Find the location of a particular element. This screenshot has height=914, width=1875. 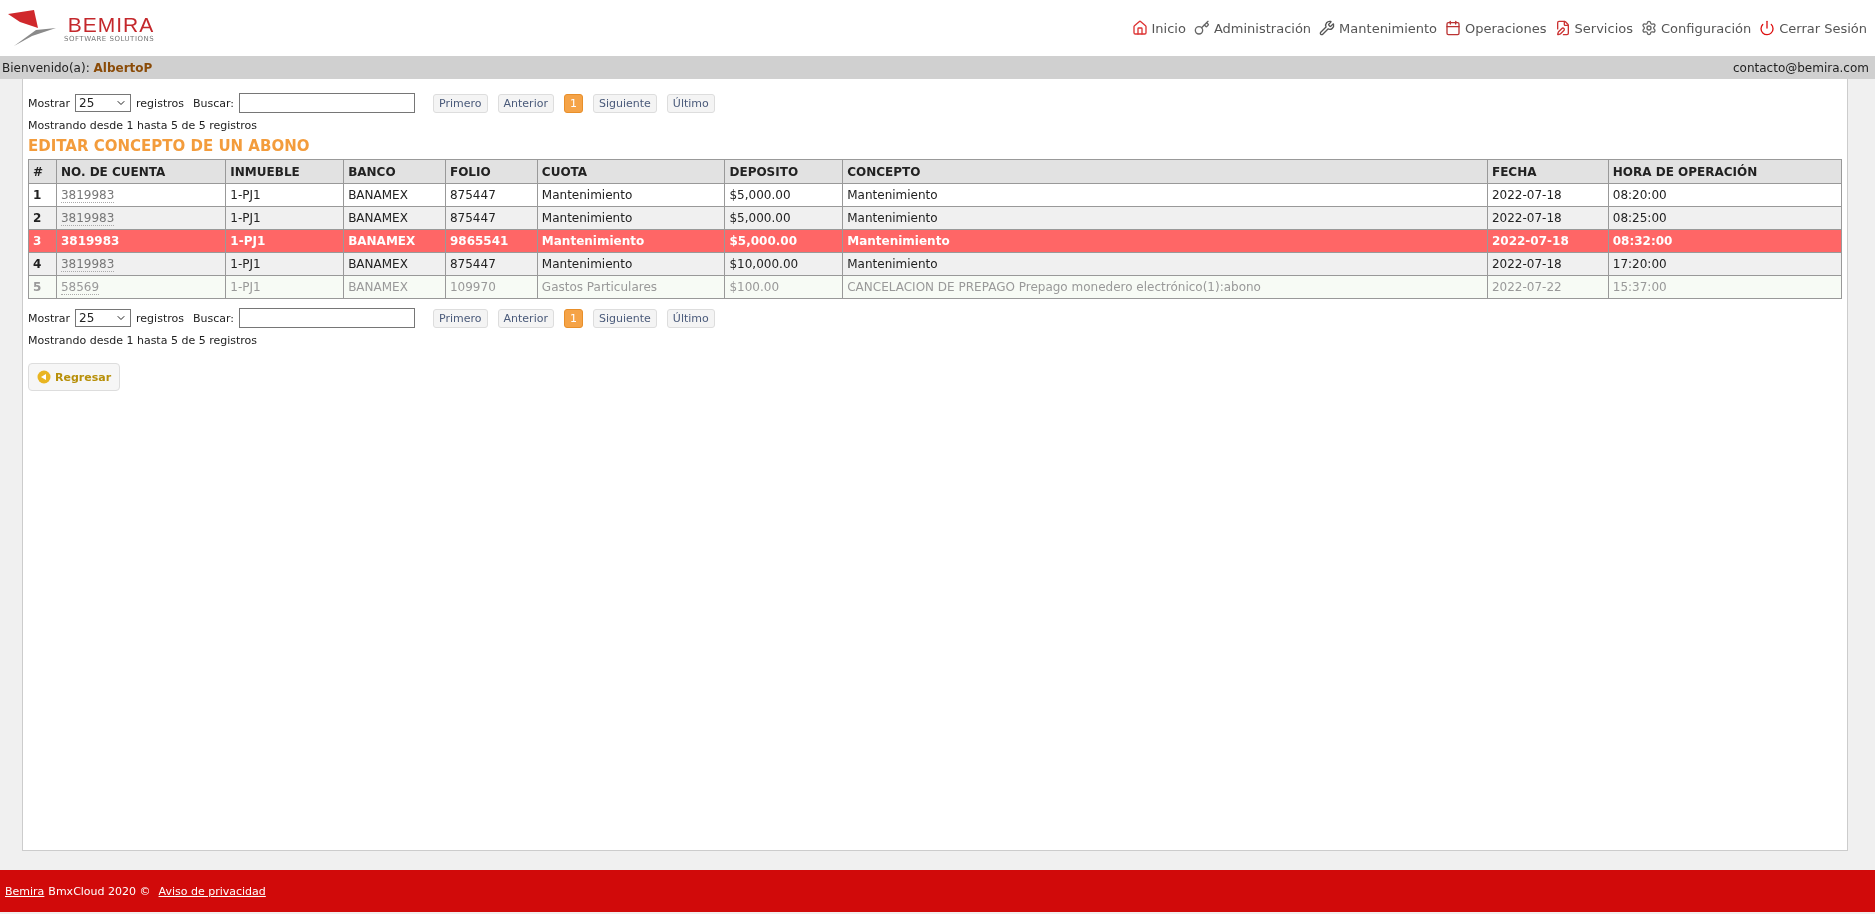

table-cell: 58569 is located at coordinates (141, 287).